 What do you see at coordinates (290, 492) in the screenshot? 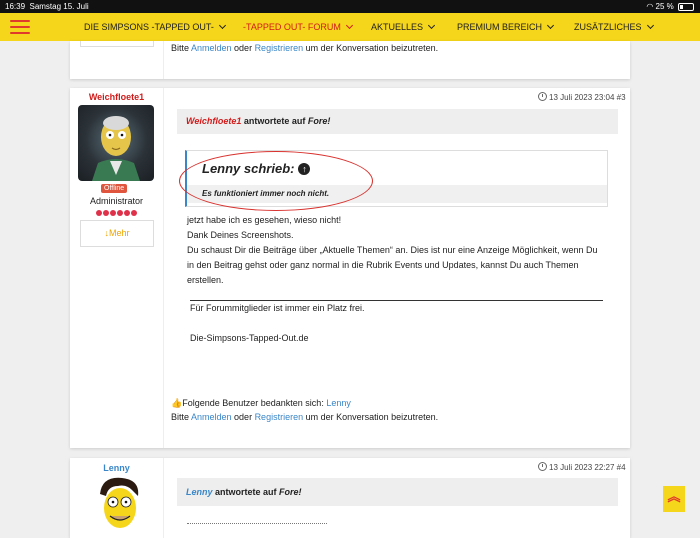
I see `post-4-reply-topic: Fore!` at bounding box center [290, 492].